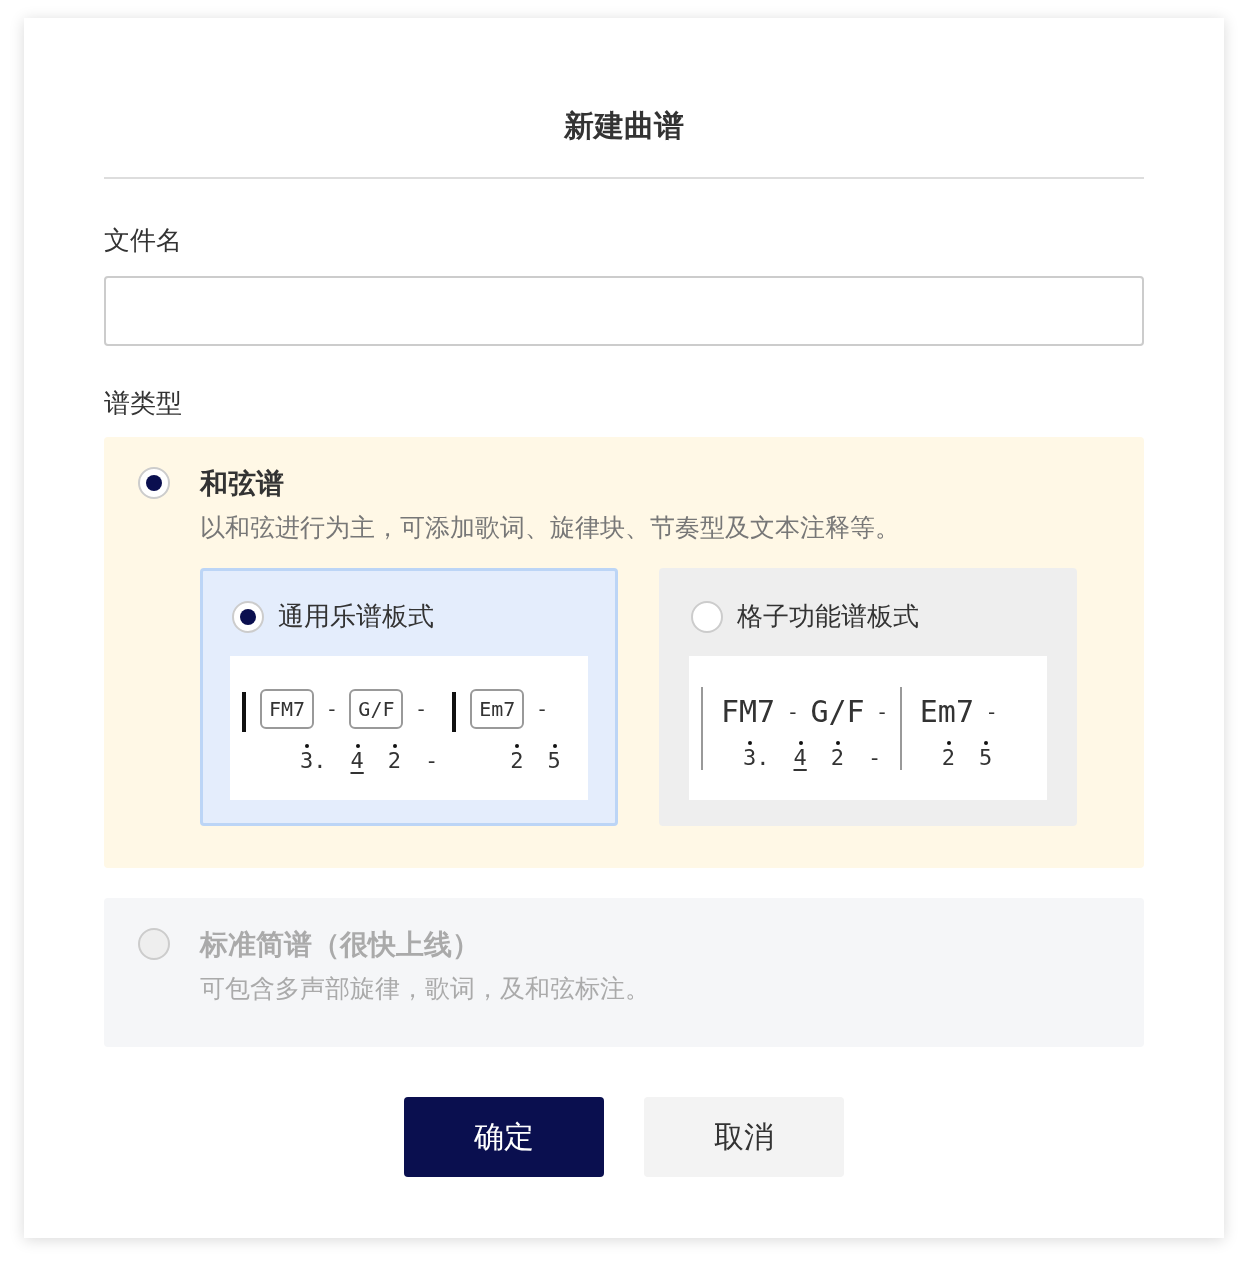 The height and width of the screenshot is (1268, 1248). I want to click on cancel-button: 取消, so click(744, 1137).